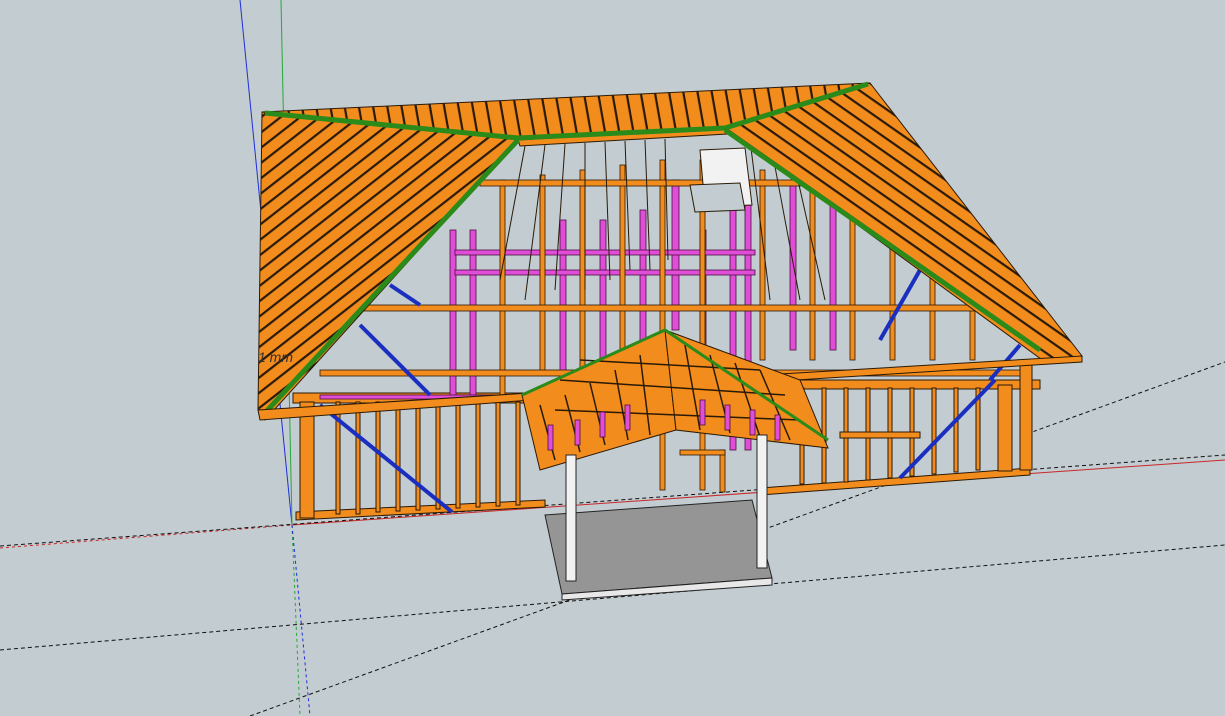  Describe the element at coordinates (762, 501) in the screenshot. I see `porch-post-right` at that location.